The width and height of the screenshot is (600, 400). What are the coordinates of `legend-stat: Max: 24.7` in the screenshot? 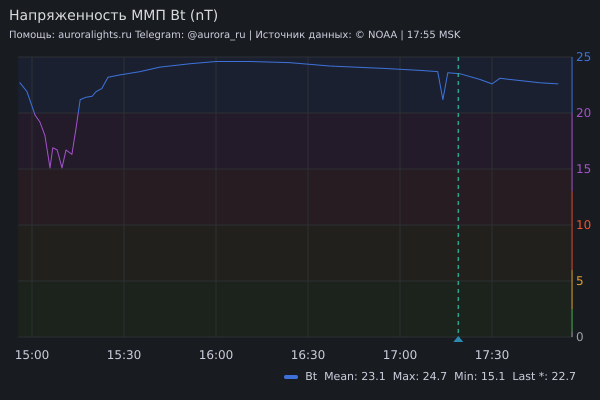 It's located at (420, 377).